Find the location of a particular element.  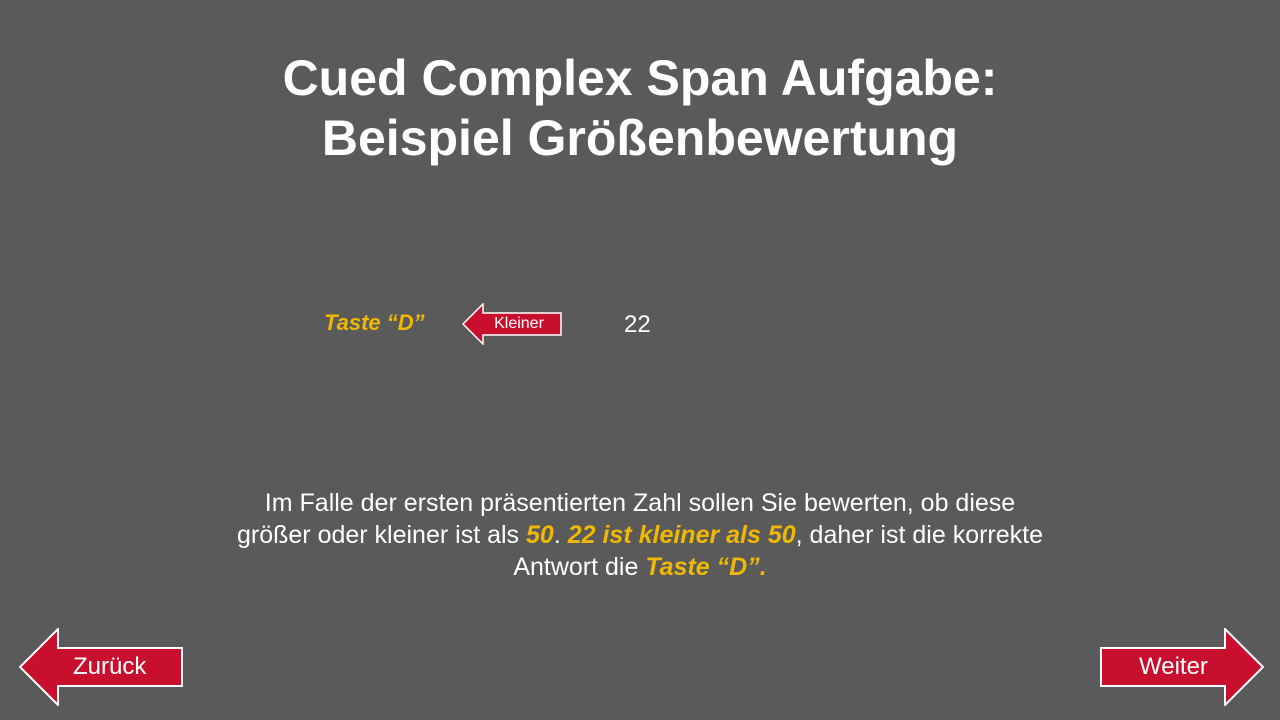

instruction-text-segment: Antwort die is located at coordinates (579, 567).